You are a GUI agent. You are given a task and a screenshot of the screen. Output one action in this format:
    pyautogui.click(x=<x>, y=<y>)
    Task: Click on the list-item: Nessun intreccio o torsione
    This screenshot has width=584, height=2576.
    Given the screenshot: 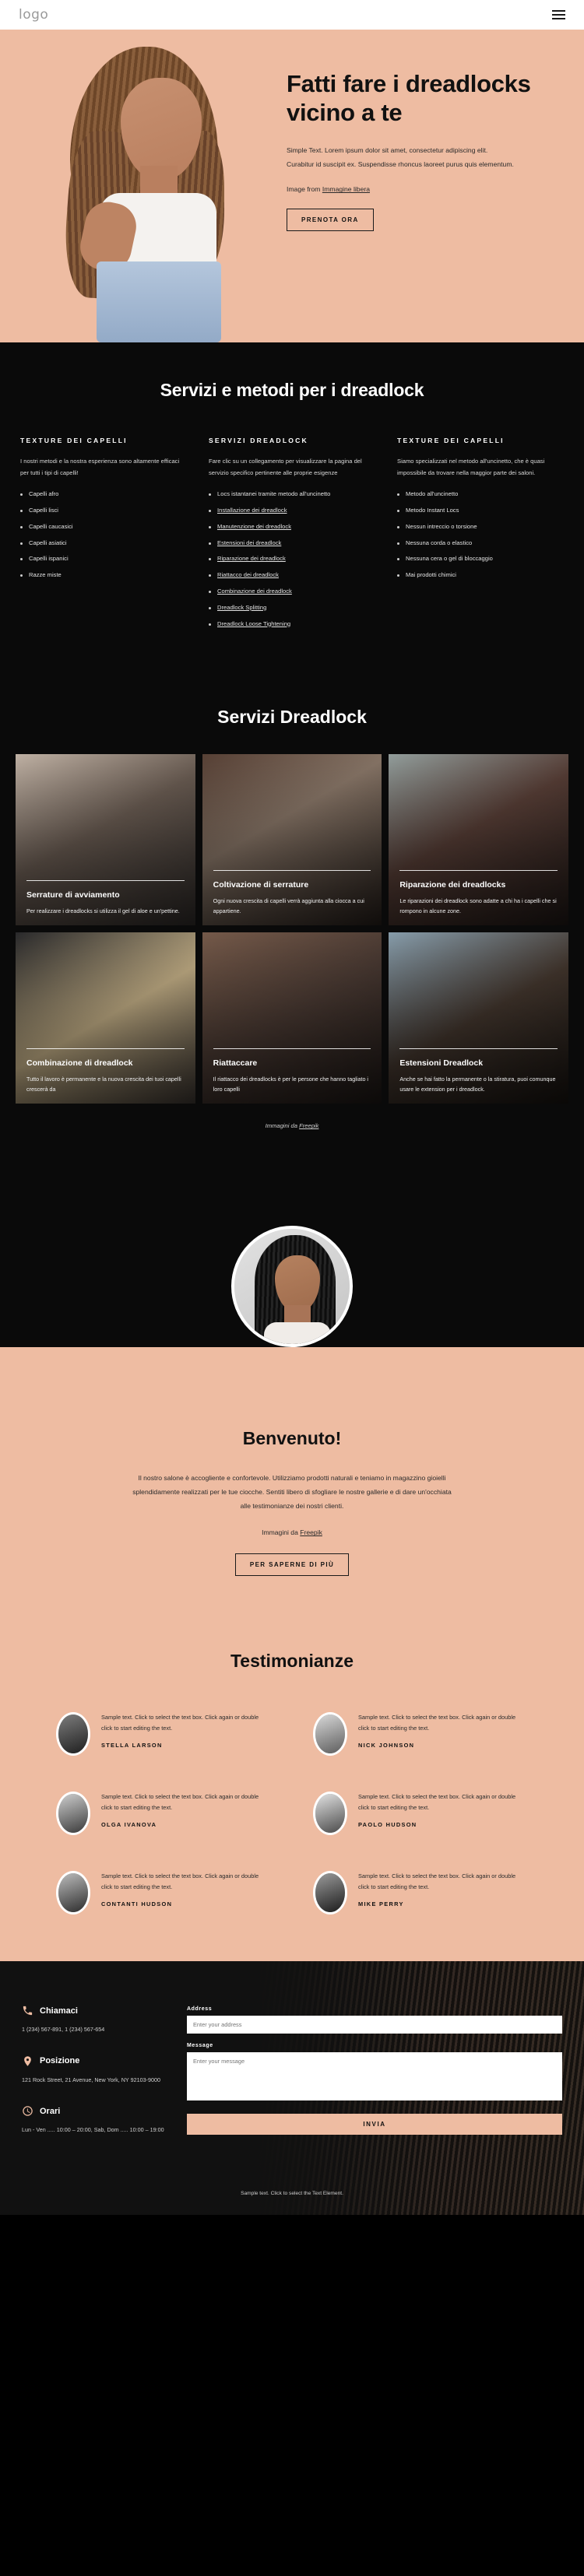 What is the action you would take?
    pyautogui.click(x=480, y=527)
    